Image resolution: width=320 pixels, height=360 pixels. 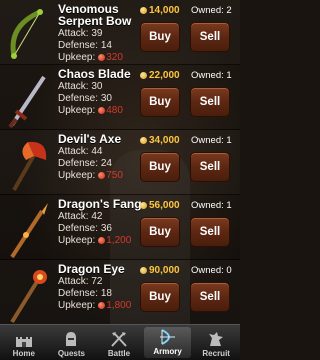 I want to click on item-stats: Attack: 42 Defense: 36 Upkeep: 1,200, so click(x=98, y=229).